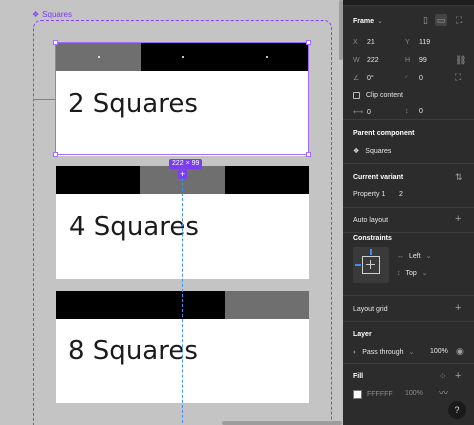 The width and height of the screenshot is (474, 425). I want to click on y-label: Y, so click(407, 42).